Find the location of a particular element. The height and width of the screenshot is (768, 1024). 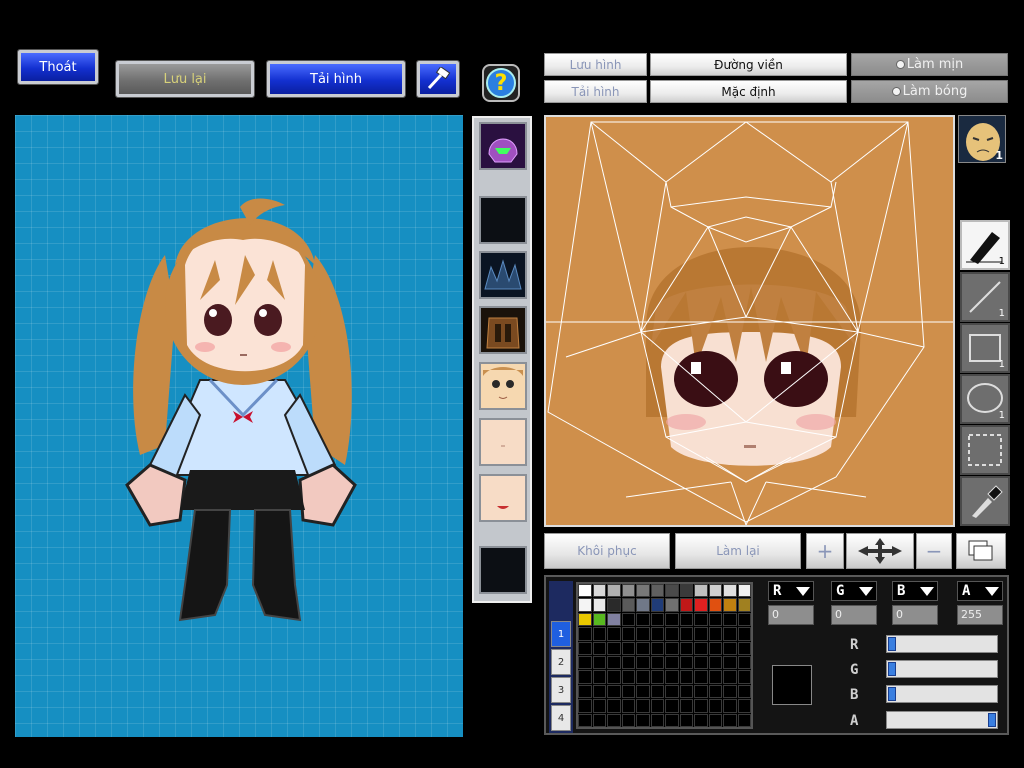

reload-button: Tải hình is located at coordinates (336, 79).